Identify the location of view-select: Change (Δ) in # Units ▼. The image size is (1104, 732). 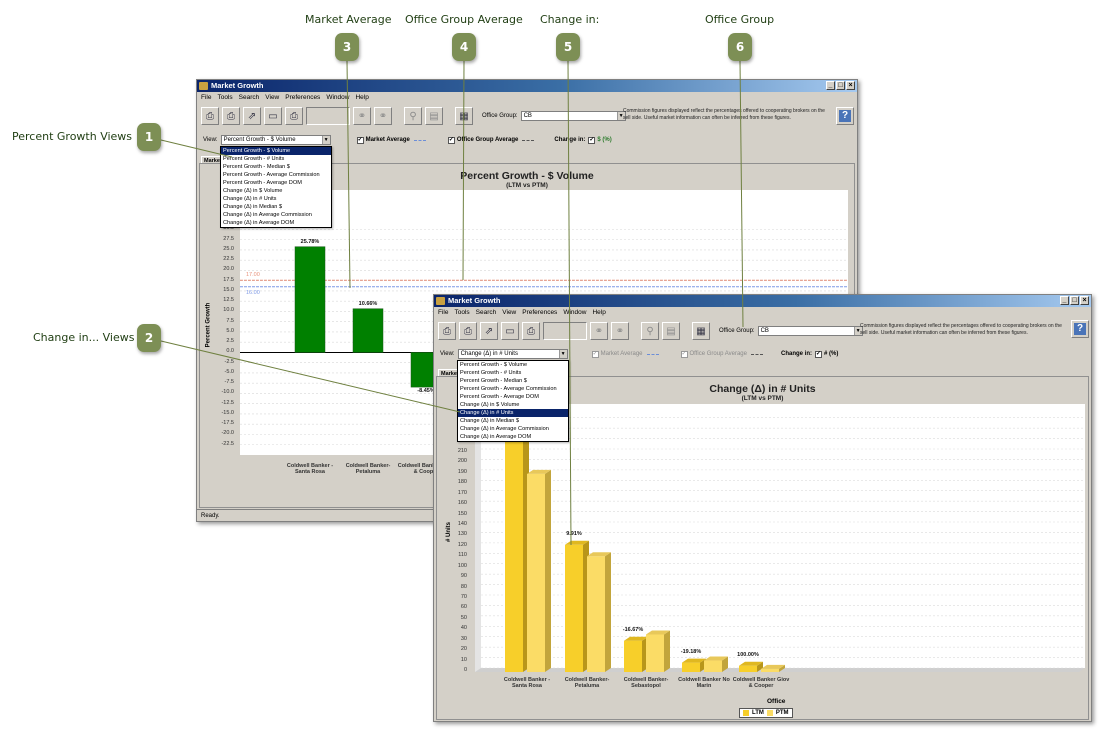
(512, 354).